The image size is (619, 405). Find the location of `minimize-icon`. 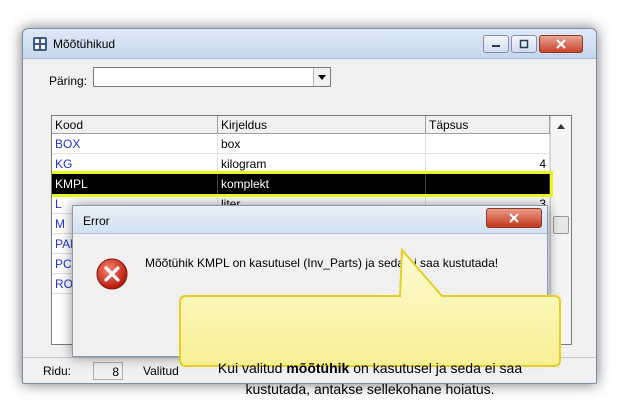

minimize-icon is located at coordinates (496, 46).